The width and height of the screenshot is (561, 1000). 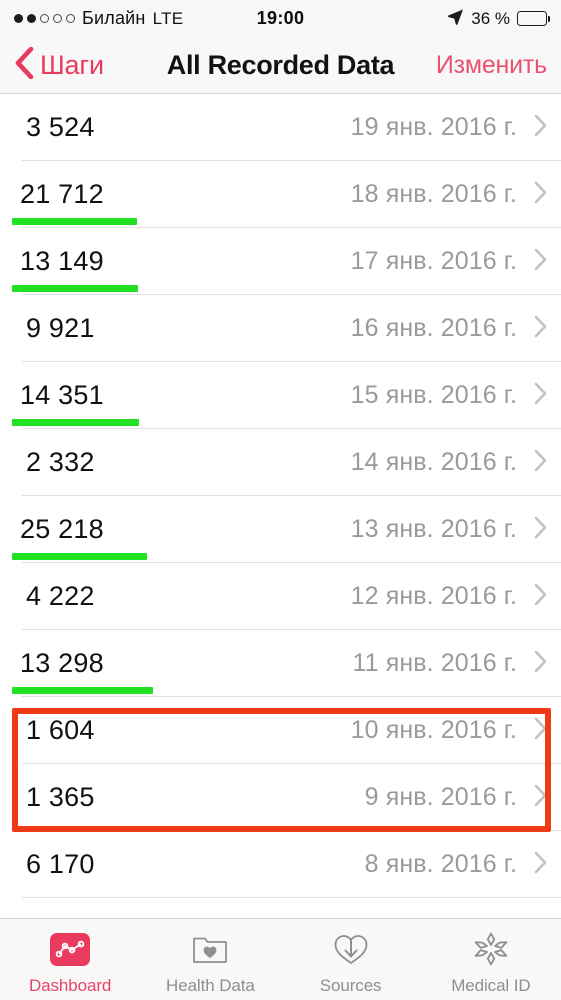 What do you see at coordinates (280, 730) in the screenshot?
I see `table-row: 1 604 10 янв. 2016 г.` at bounding box center [280, 730].